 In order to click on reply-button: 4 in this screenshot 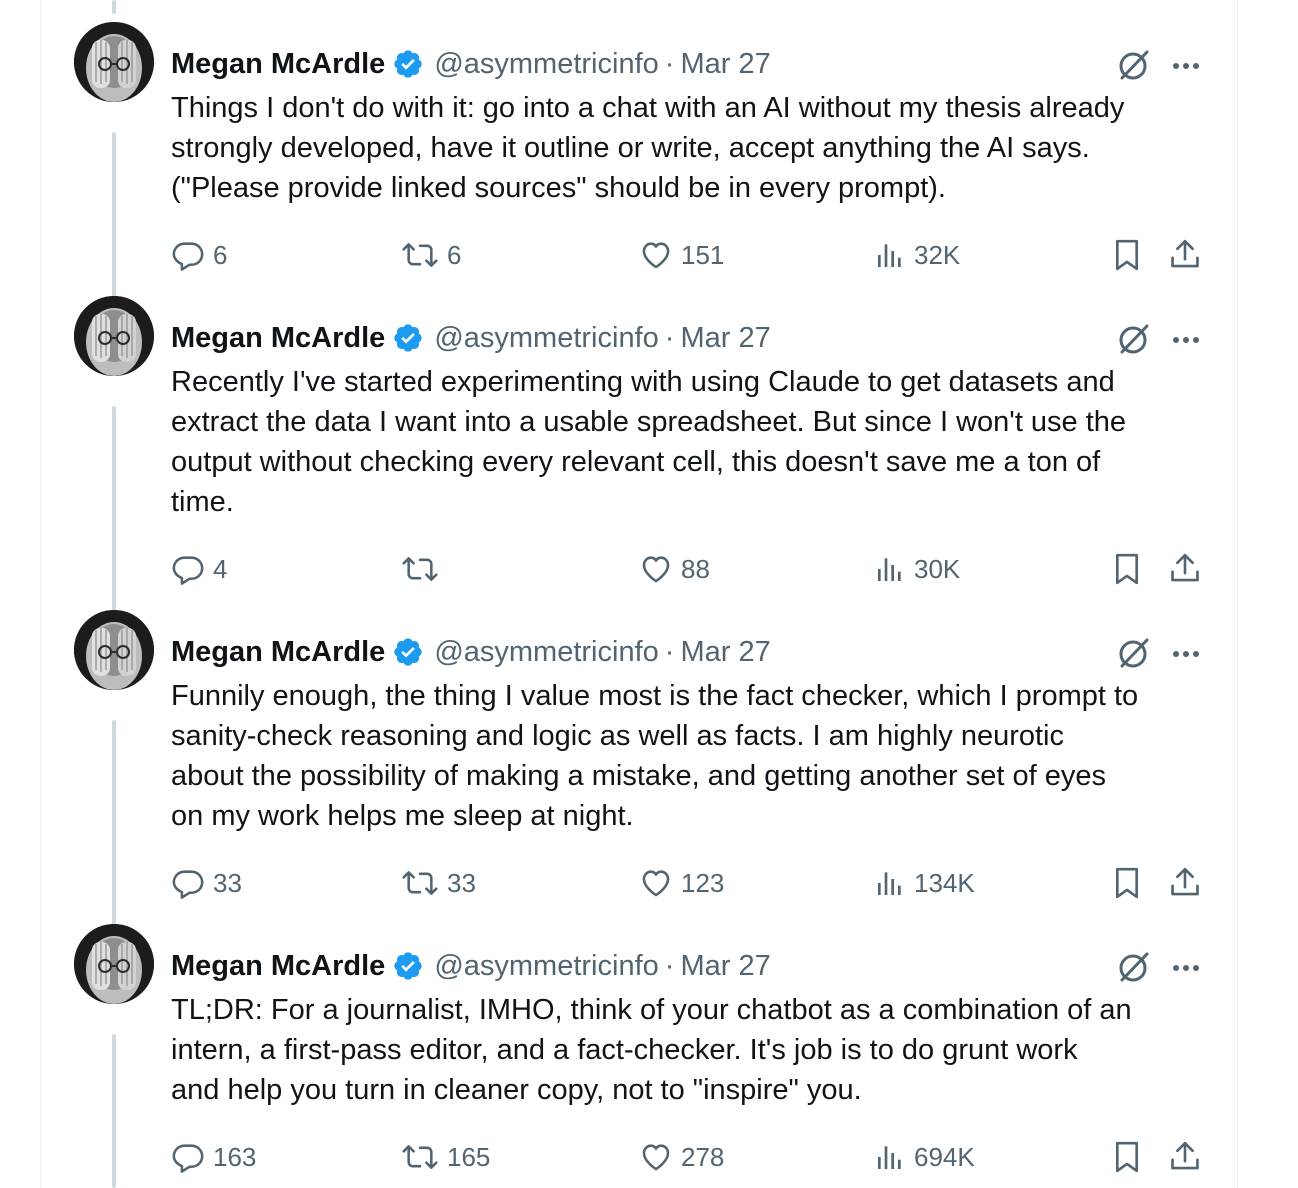, I will do `click(199, 569)`.